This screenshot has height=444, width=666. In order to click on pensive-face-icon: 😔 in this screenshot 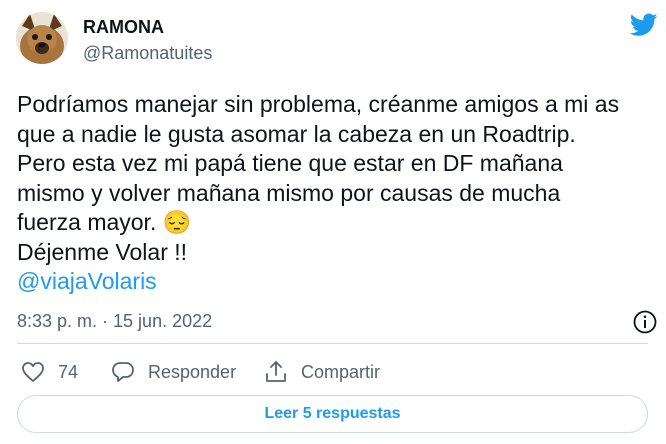, I will do `click(177, 222)`.